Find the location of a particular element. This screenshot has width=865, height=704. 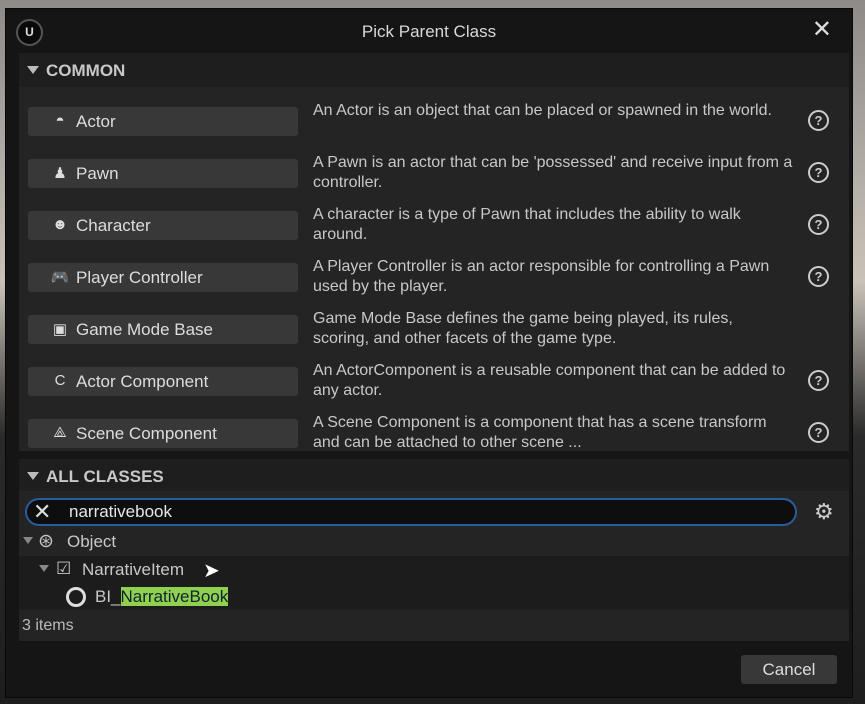

class-label: Player Controller is located at coordinates (139, 277).